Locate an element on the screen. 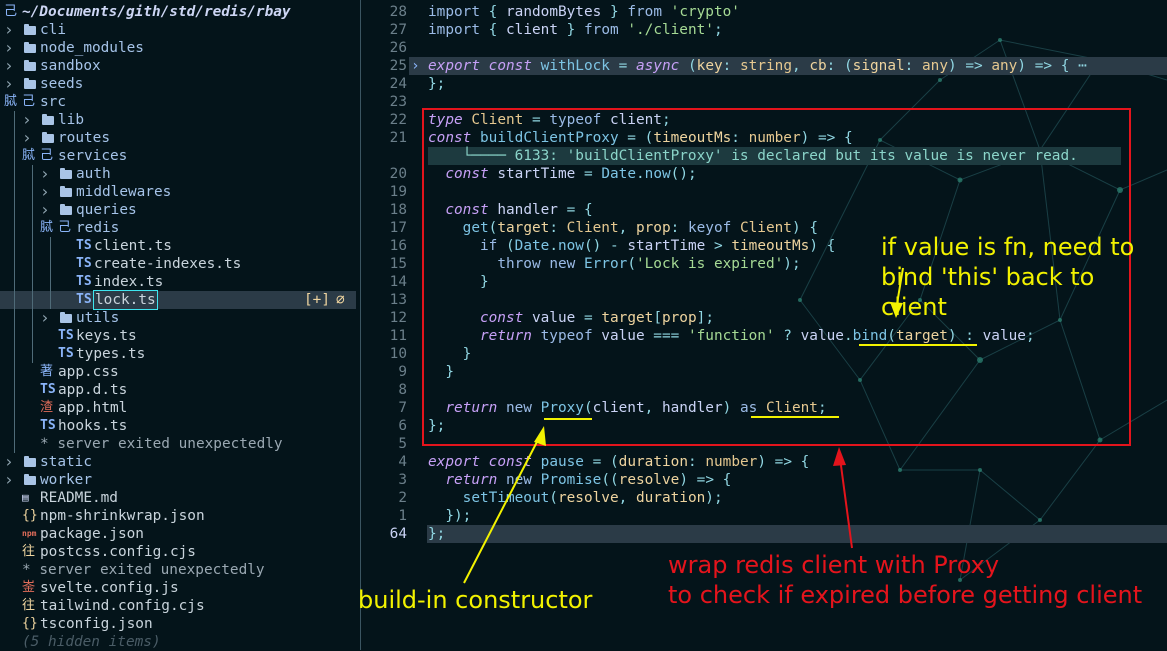 Image resolution: width=1167 pixels, height=651 pixels. tree-item-tailwind-config-cjs: 往 tailwind.config.cjs is located at coordinates (178, 606).